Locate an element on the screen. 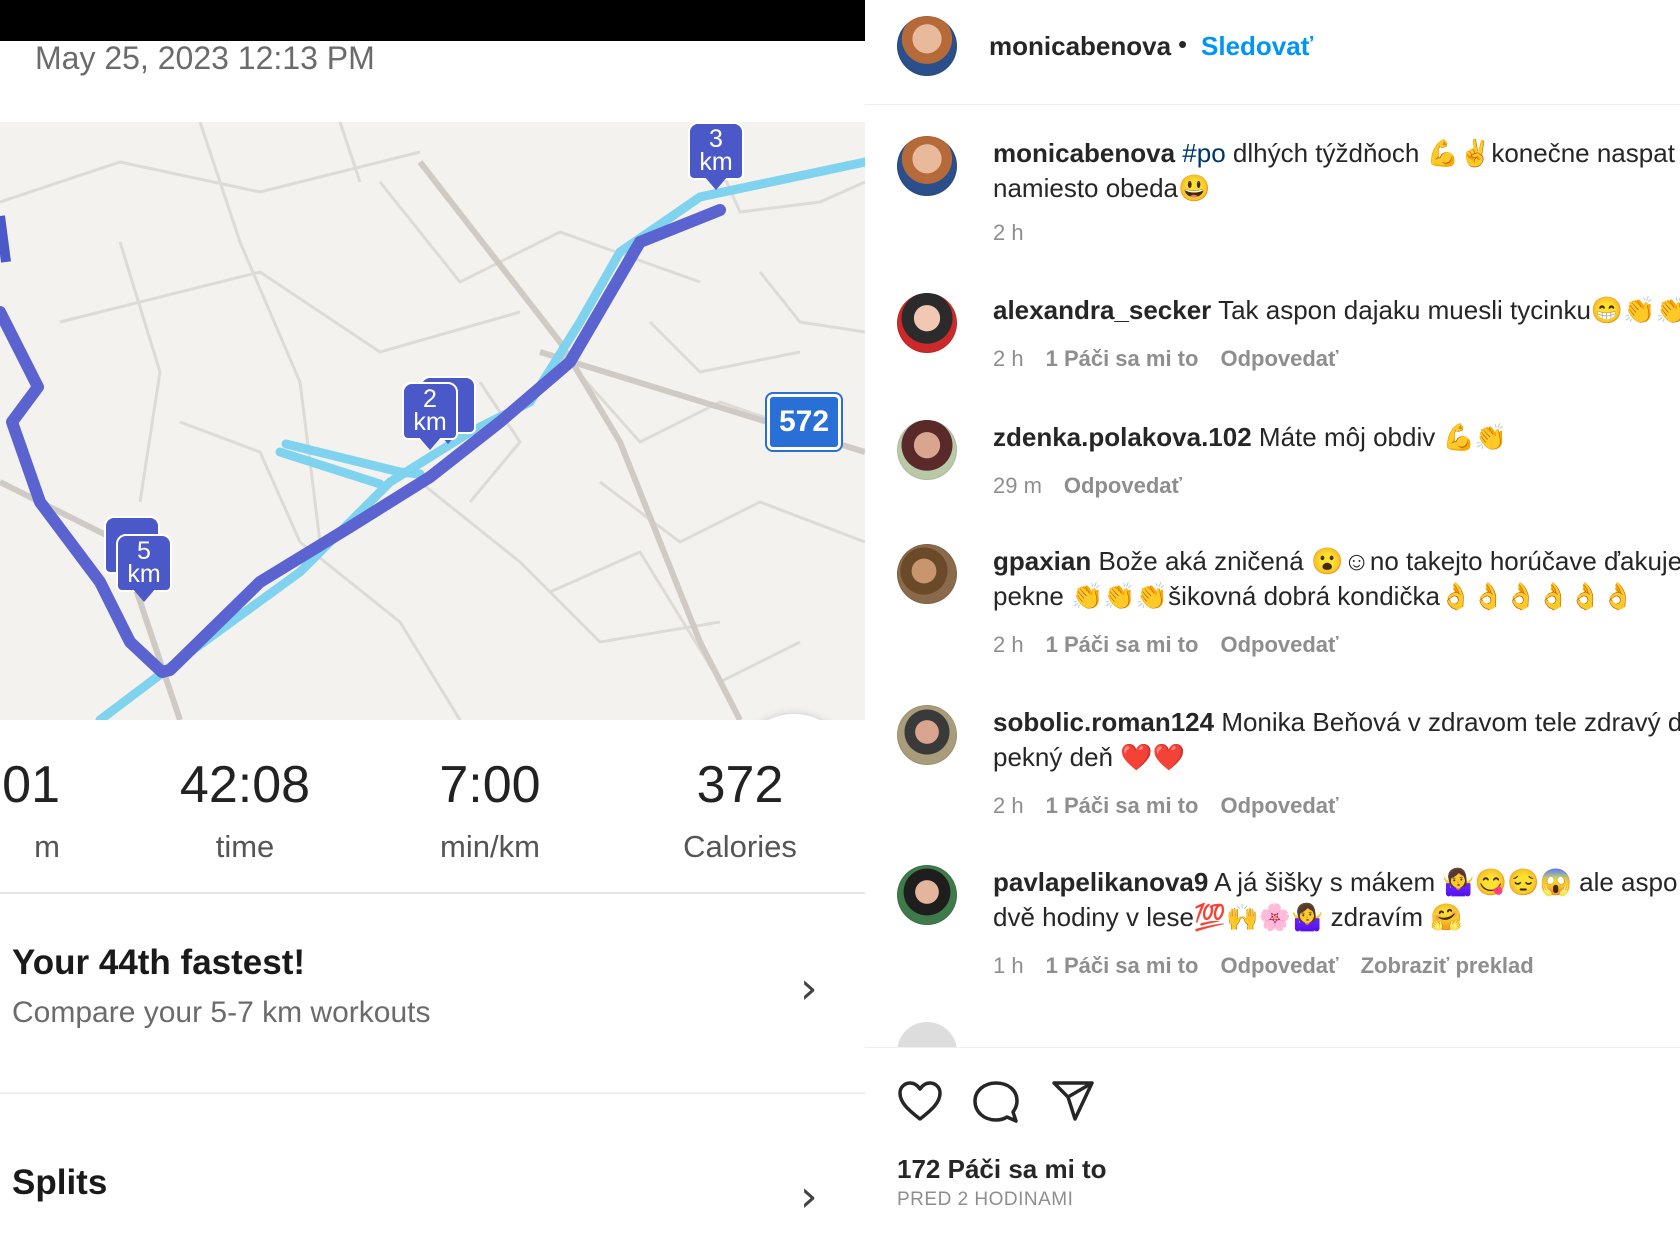 The height and width of the screenshot is (1260, 1680). stat-pace: 7:00 min/km is located at coordinates (490, 810).